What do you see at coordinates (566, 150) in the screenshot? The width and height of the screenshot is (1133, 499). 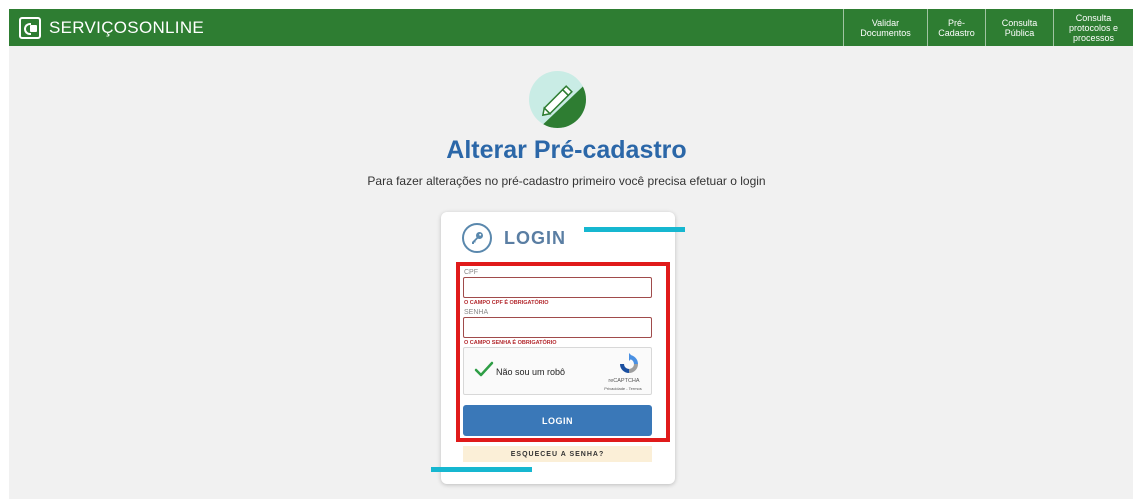 I see `page-title: Alterar Pré-cadastro` at bounding box center [566, 150].